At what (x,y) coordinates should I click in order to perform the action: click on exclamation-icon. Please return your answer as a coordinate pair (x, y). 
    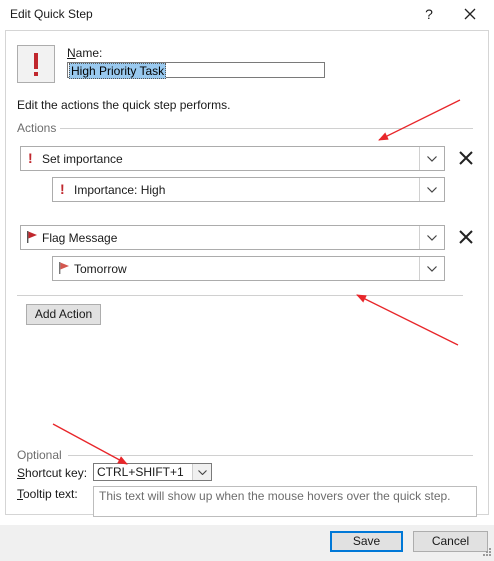
    Looking at the image, I should click on (36, 64).